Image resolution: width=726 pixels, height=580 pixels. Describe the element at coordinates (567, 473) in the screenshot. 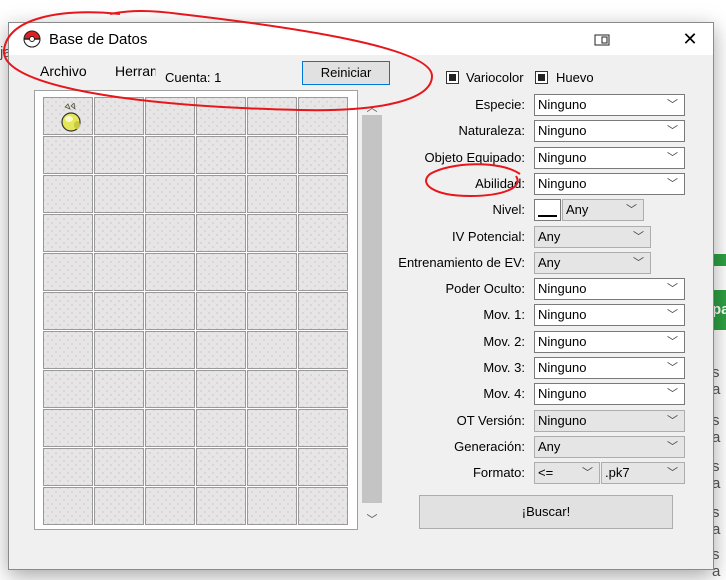

I see `format-compare-select: <= ﹀` at that location.